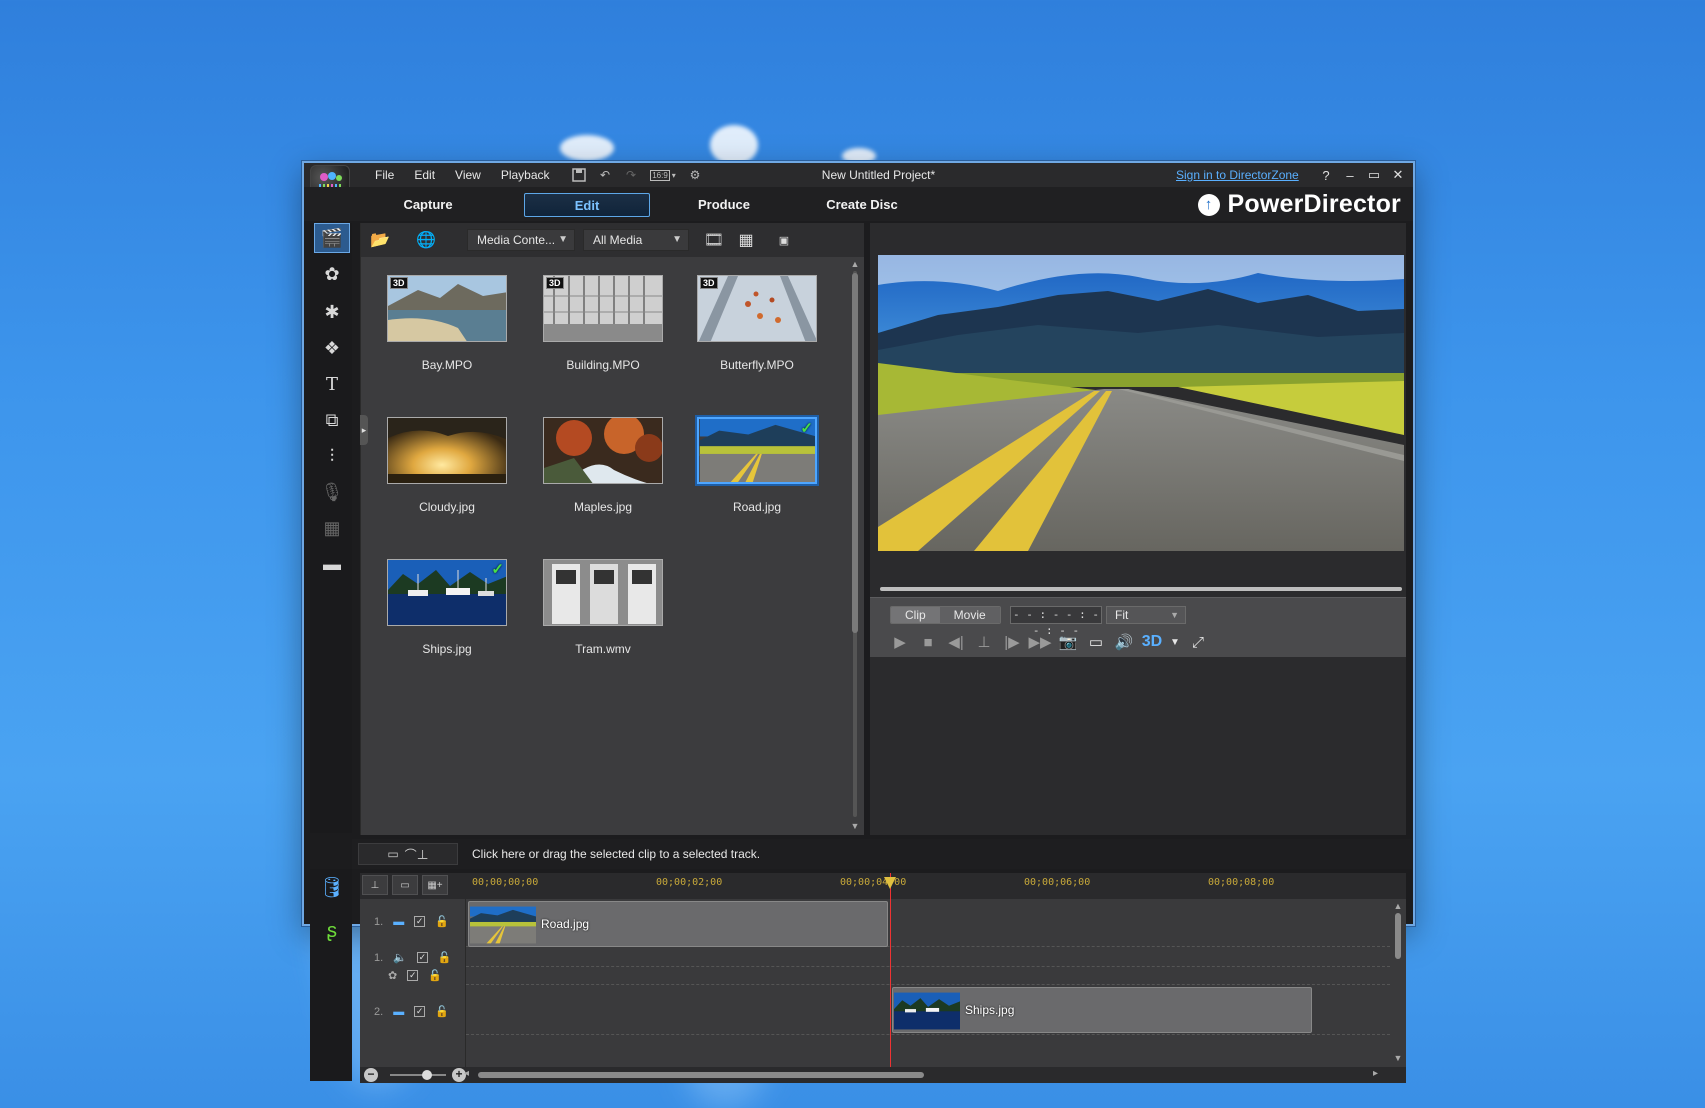 The image size is (1705, 1108). What do you see at coordinates (784, 240) in the screenshot?
I see `thumbnail-size-icon: ▣` at bounding box center [784, 240].